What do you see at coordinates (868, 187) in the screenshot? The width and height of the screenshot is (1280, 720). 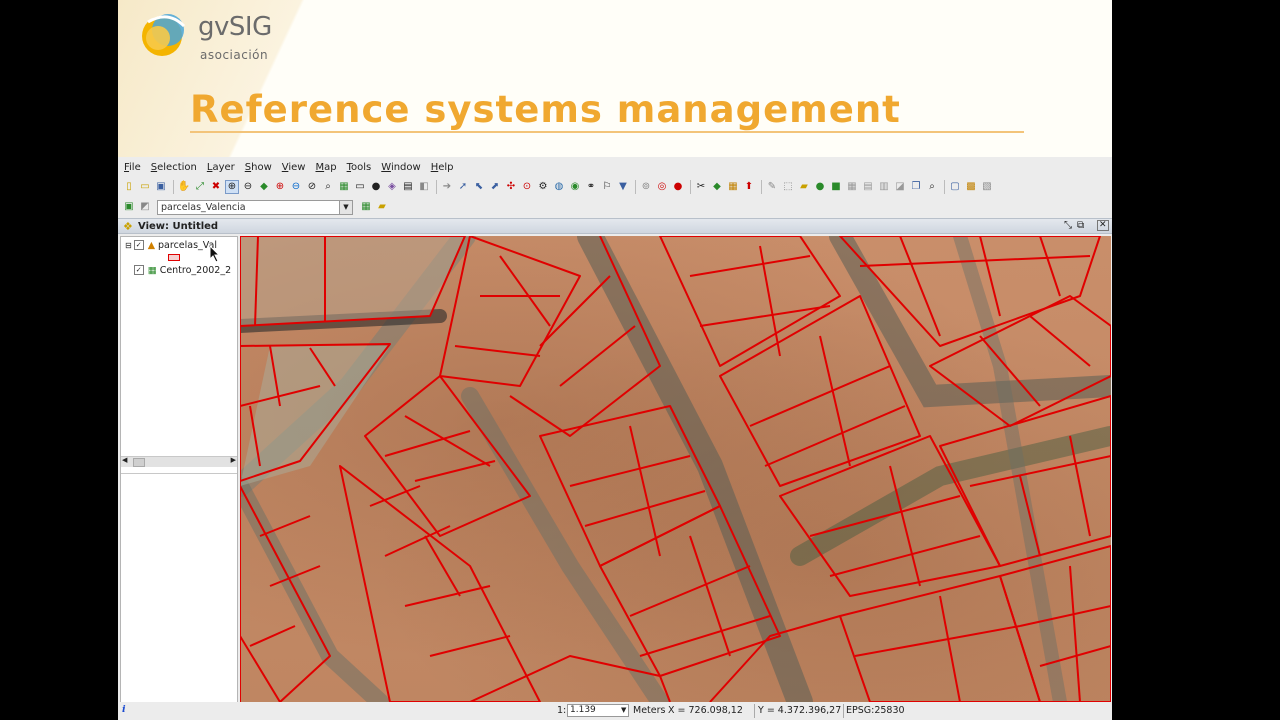 I see `stack-icon: ▤` at bounding box center [868, 187].